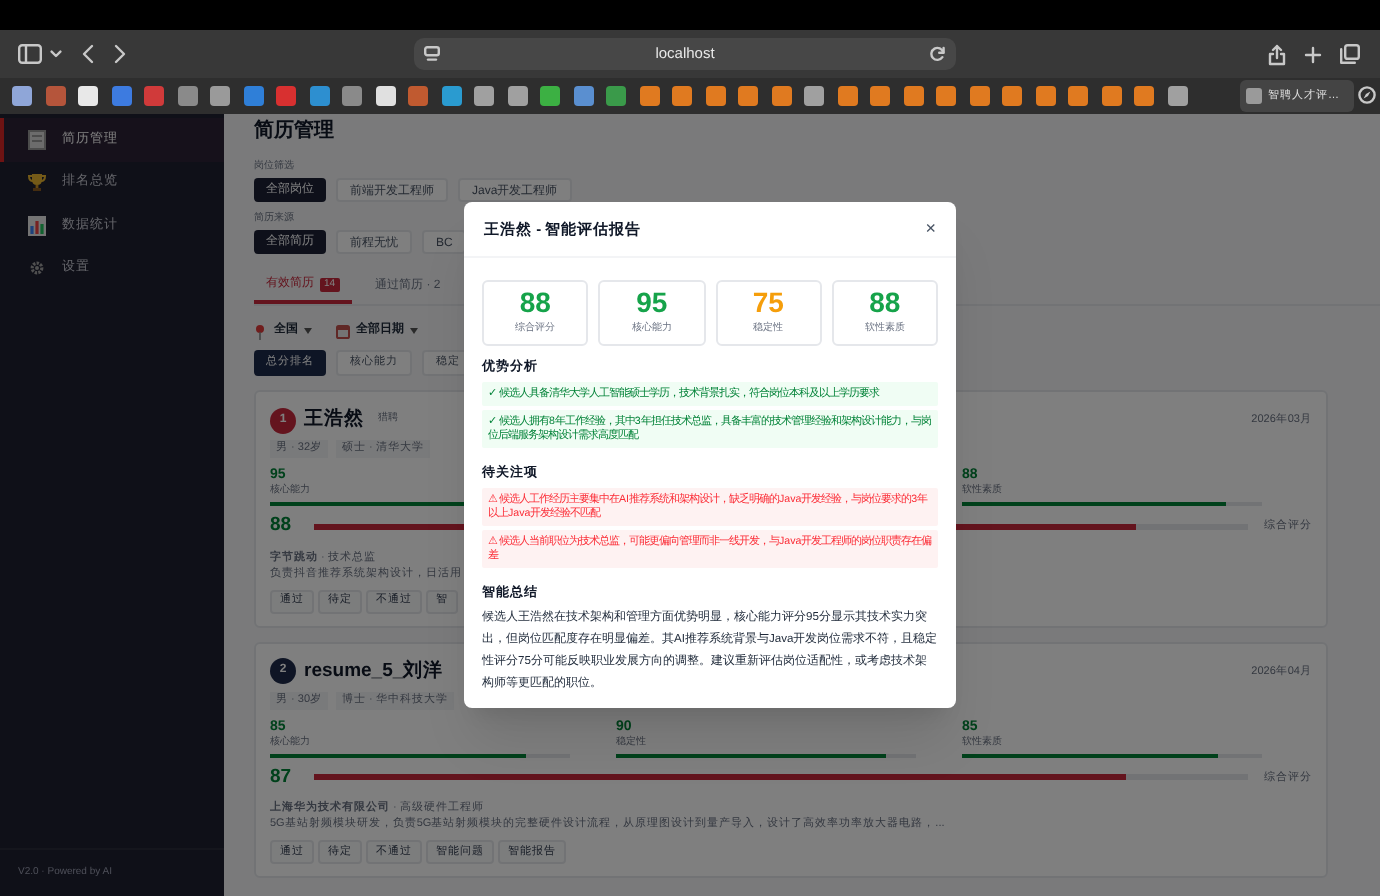  What do you see at coordinates (295, 132) in the screenshot?
I see `page-title: 简历管理` at bounding box center [295, 132].